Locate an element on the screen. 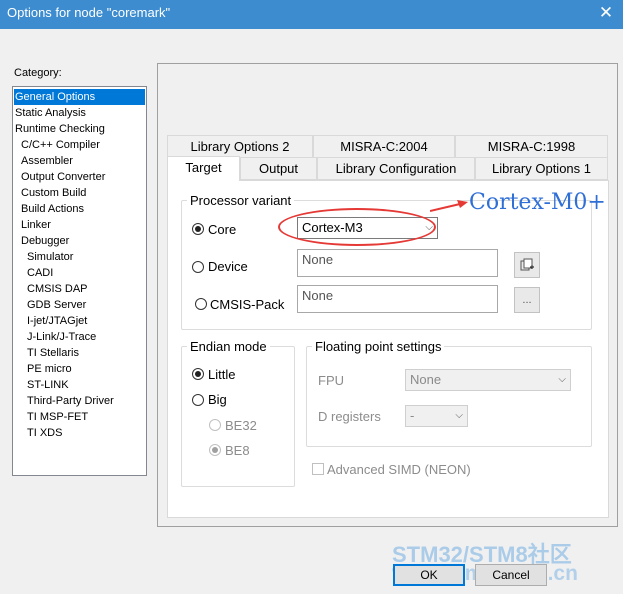  window-title: Options for node "coremark" is located at coordinates (89, 12).